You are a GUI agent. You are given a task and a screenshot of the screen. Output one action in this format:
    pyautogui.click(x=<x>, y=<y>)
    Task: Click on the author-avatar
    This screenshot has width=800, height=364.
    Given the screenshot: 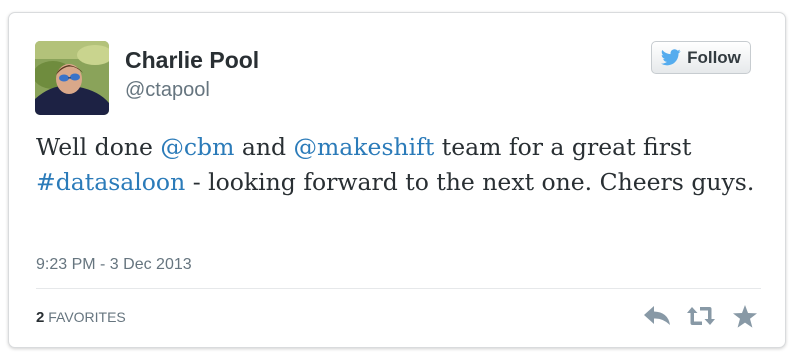 What is the action you would take?
    pyautogui.click(x=72, y=78)
    